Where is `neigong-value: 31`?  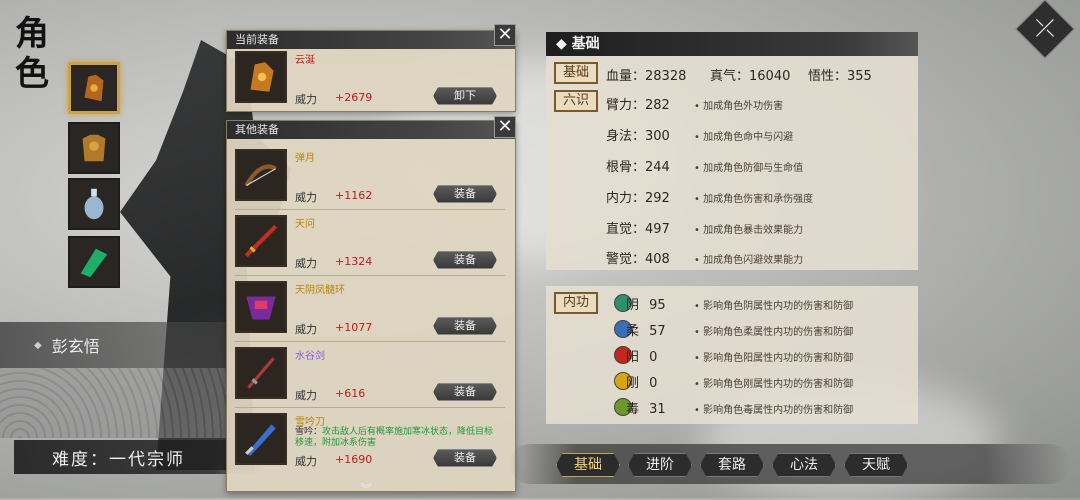 neigong-value: 31 is located at coordinates (657, 409).